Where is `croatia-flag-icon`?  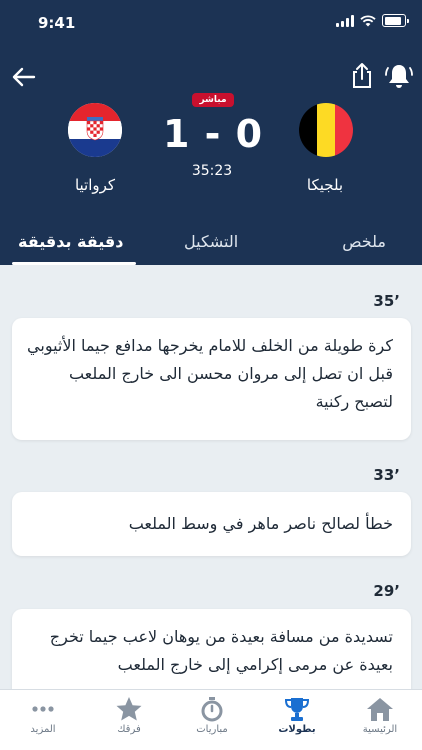 croatia-flag-icon is located at coordinates (95, 130).